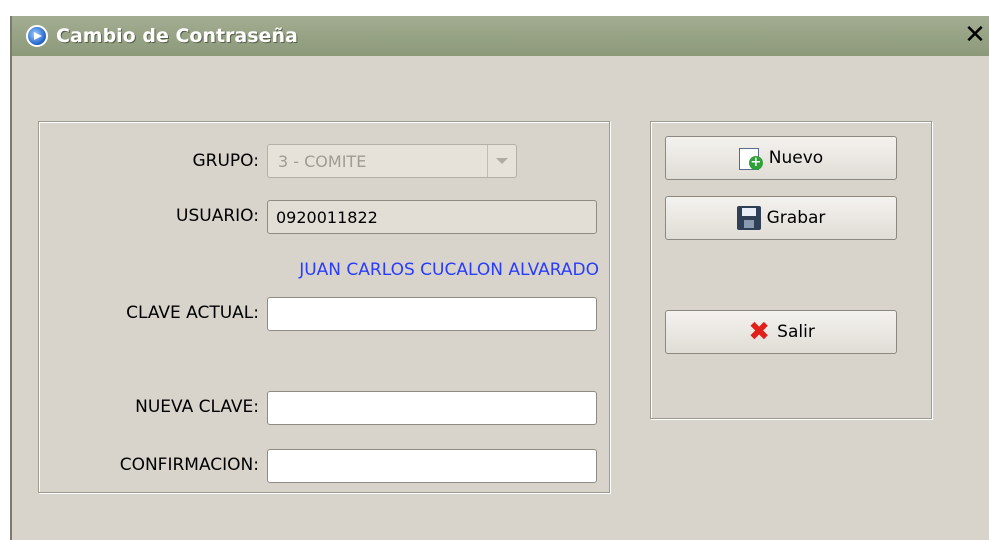  Describe the element at coordinates (796, 158) in the screenshot. I see `nuevo-button-label: Nuevo` at that location.